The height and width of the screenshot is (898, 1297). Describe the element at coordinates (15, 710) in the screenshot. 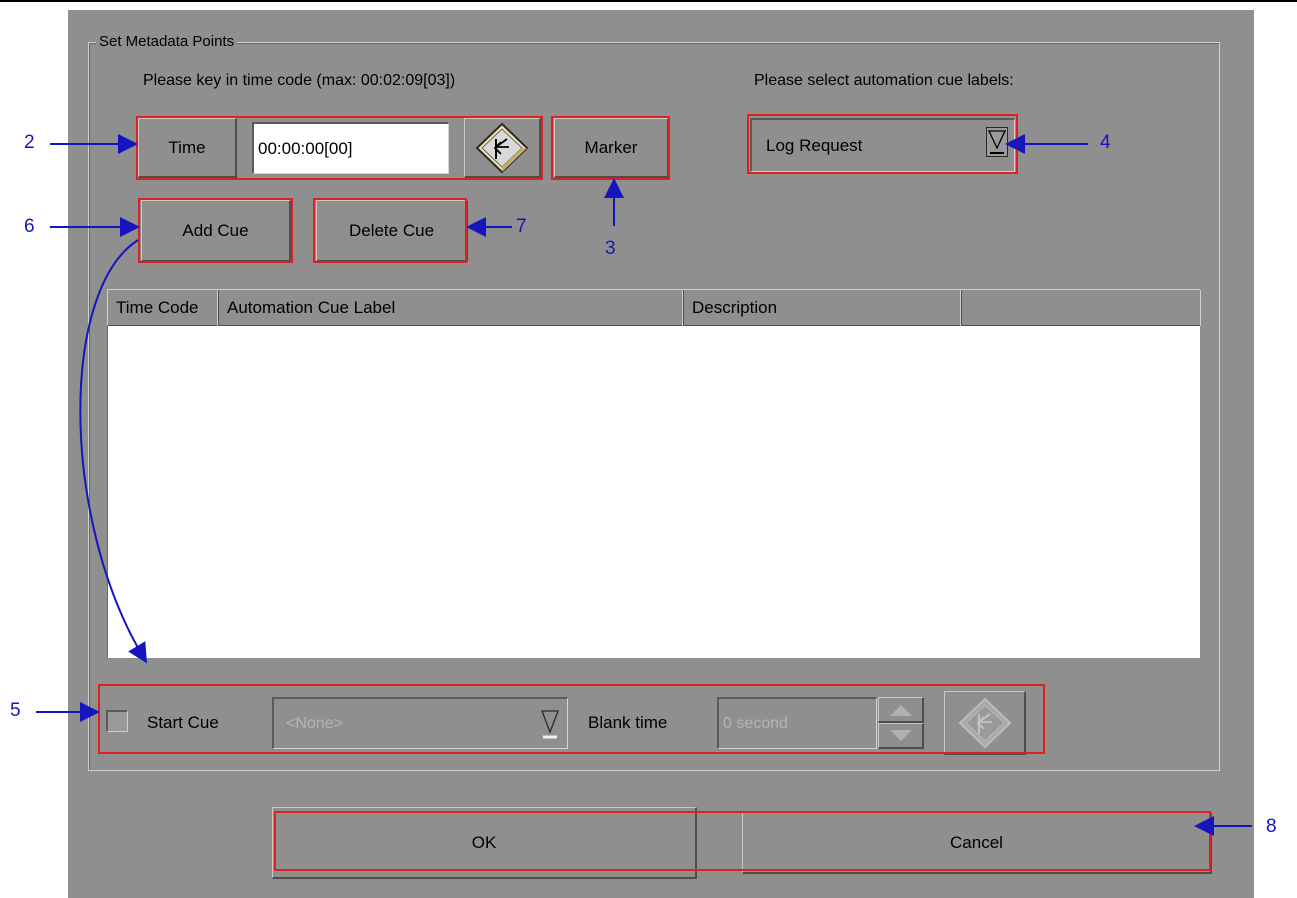

I see `annotation-5: 5` at that location.